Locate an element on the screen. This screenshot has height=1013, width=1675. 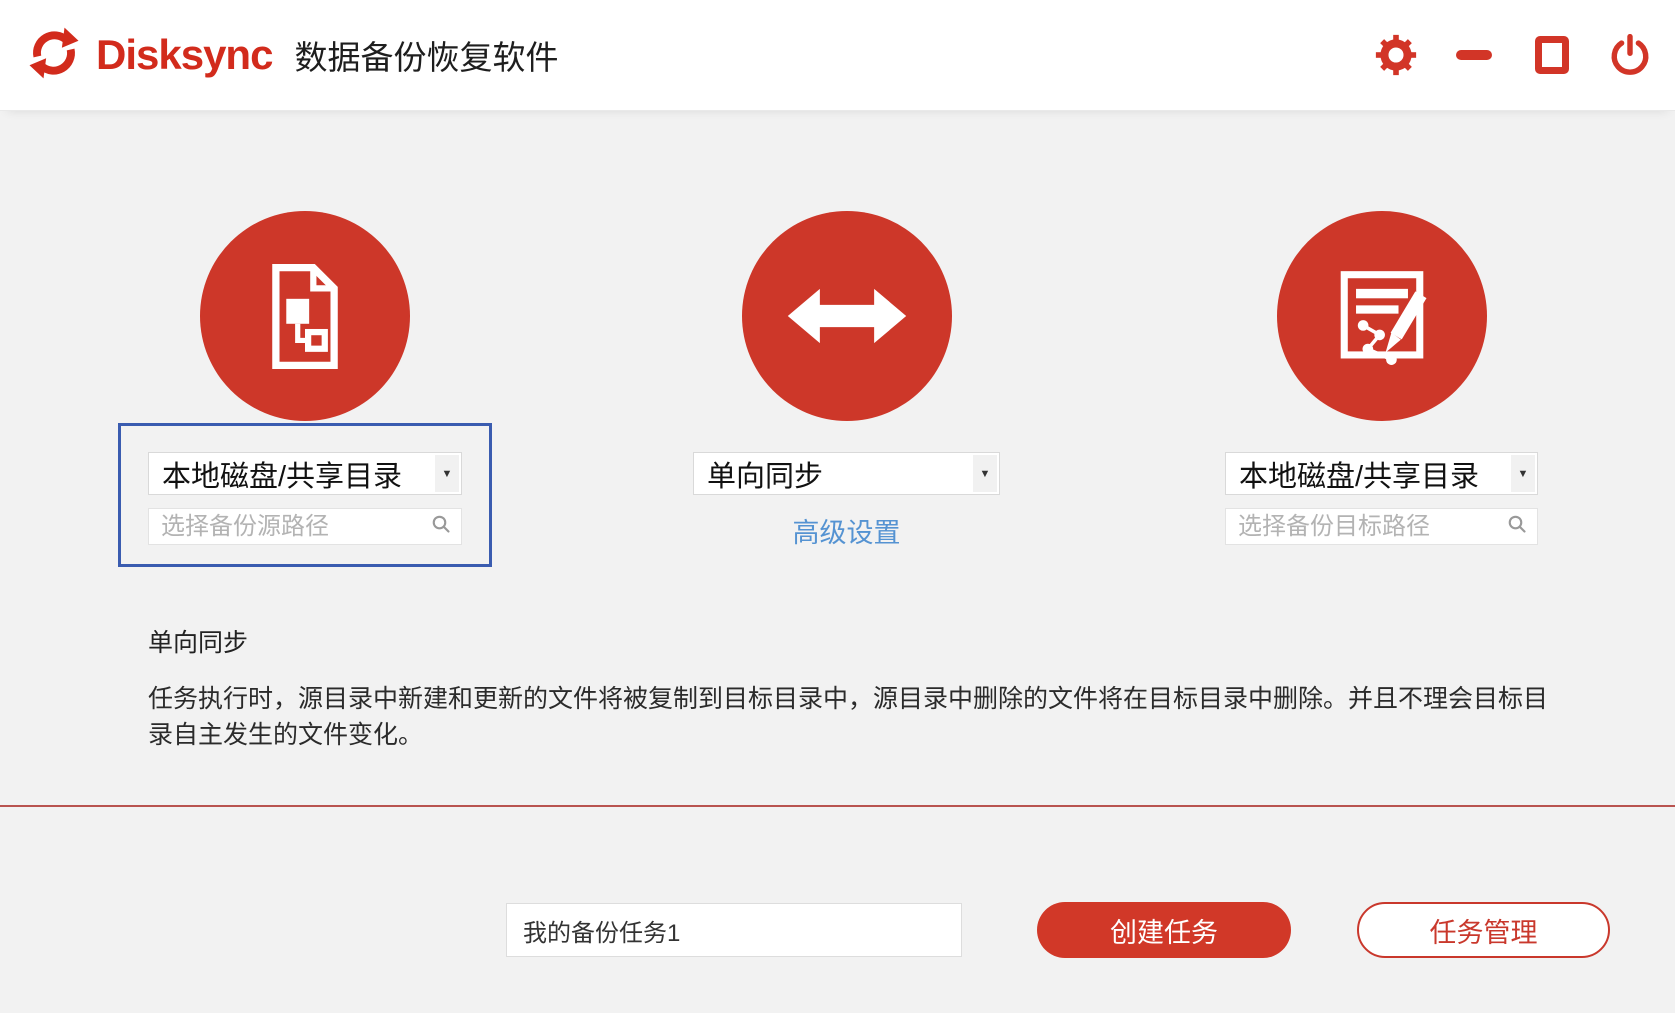
target-column: 本地磁盘/共享目录 ▼ is located at coordinates (1381, 391).